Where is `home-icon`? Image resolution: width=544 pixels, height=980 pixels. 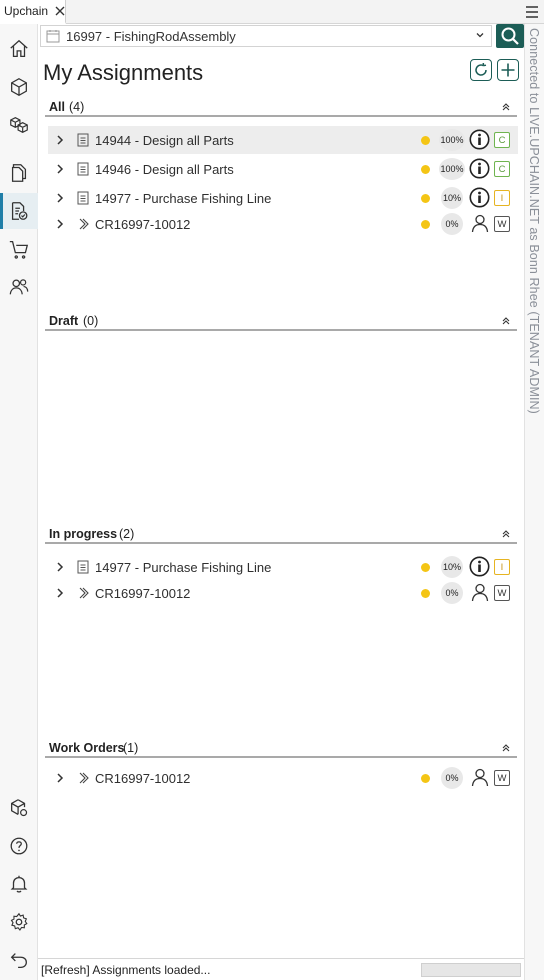
home-icon is located at coordinates (19, 48).